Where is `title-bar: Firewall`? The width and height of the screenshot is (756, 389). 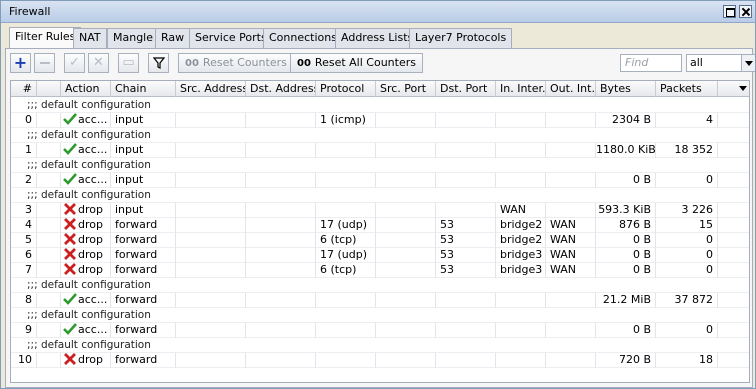 title-bar: Firewall is located at coordinates (378, 12).